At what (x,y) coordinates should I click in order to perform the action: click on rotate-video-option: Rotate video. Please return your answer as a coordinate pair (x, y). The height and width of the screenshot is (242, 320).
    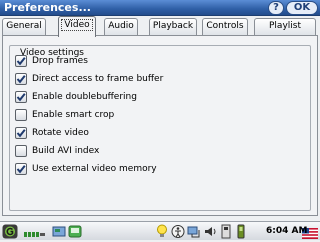
    Looking at the image, I should click on (145, 133).